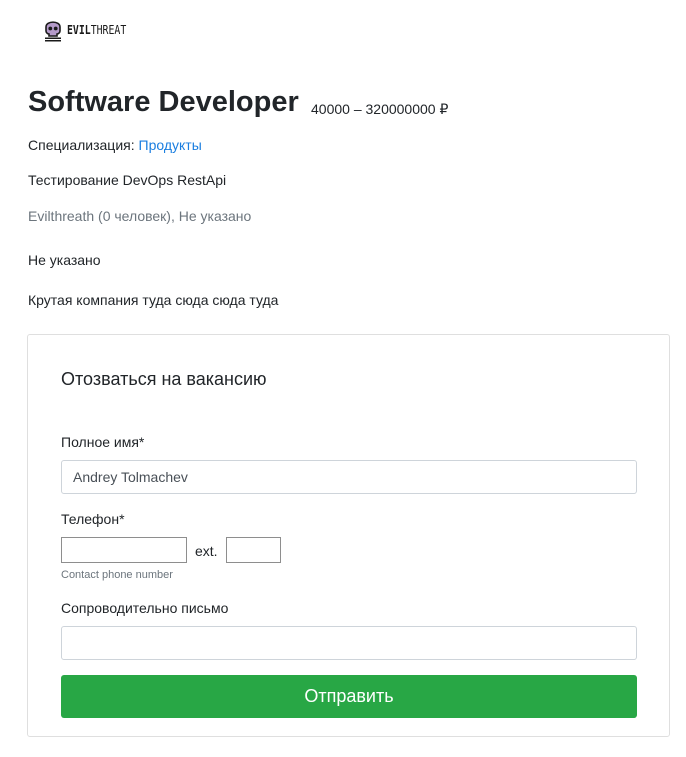 Image resolution: width=686 pixels, height=757 pixels. I want to click on brand-logo: EVILTHREAT, so click(90, 30).